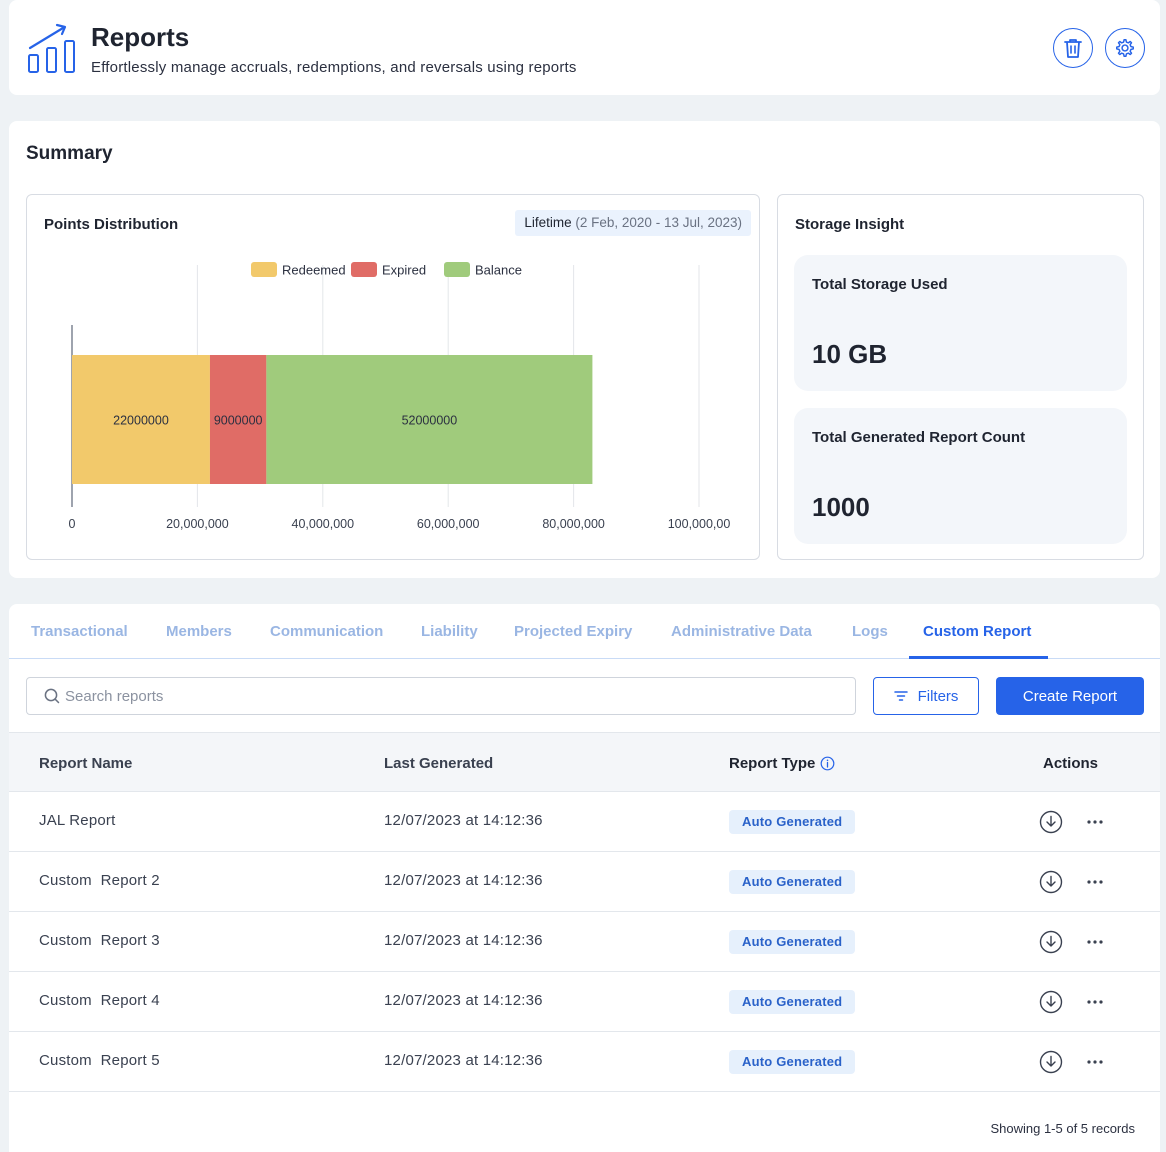 This screenshot has width=1166, height=1152. Describe the element at coordinates (573, 524) in the screenshot. I see `x-tick-label: 80,000,000` at that location.